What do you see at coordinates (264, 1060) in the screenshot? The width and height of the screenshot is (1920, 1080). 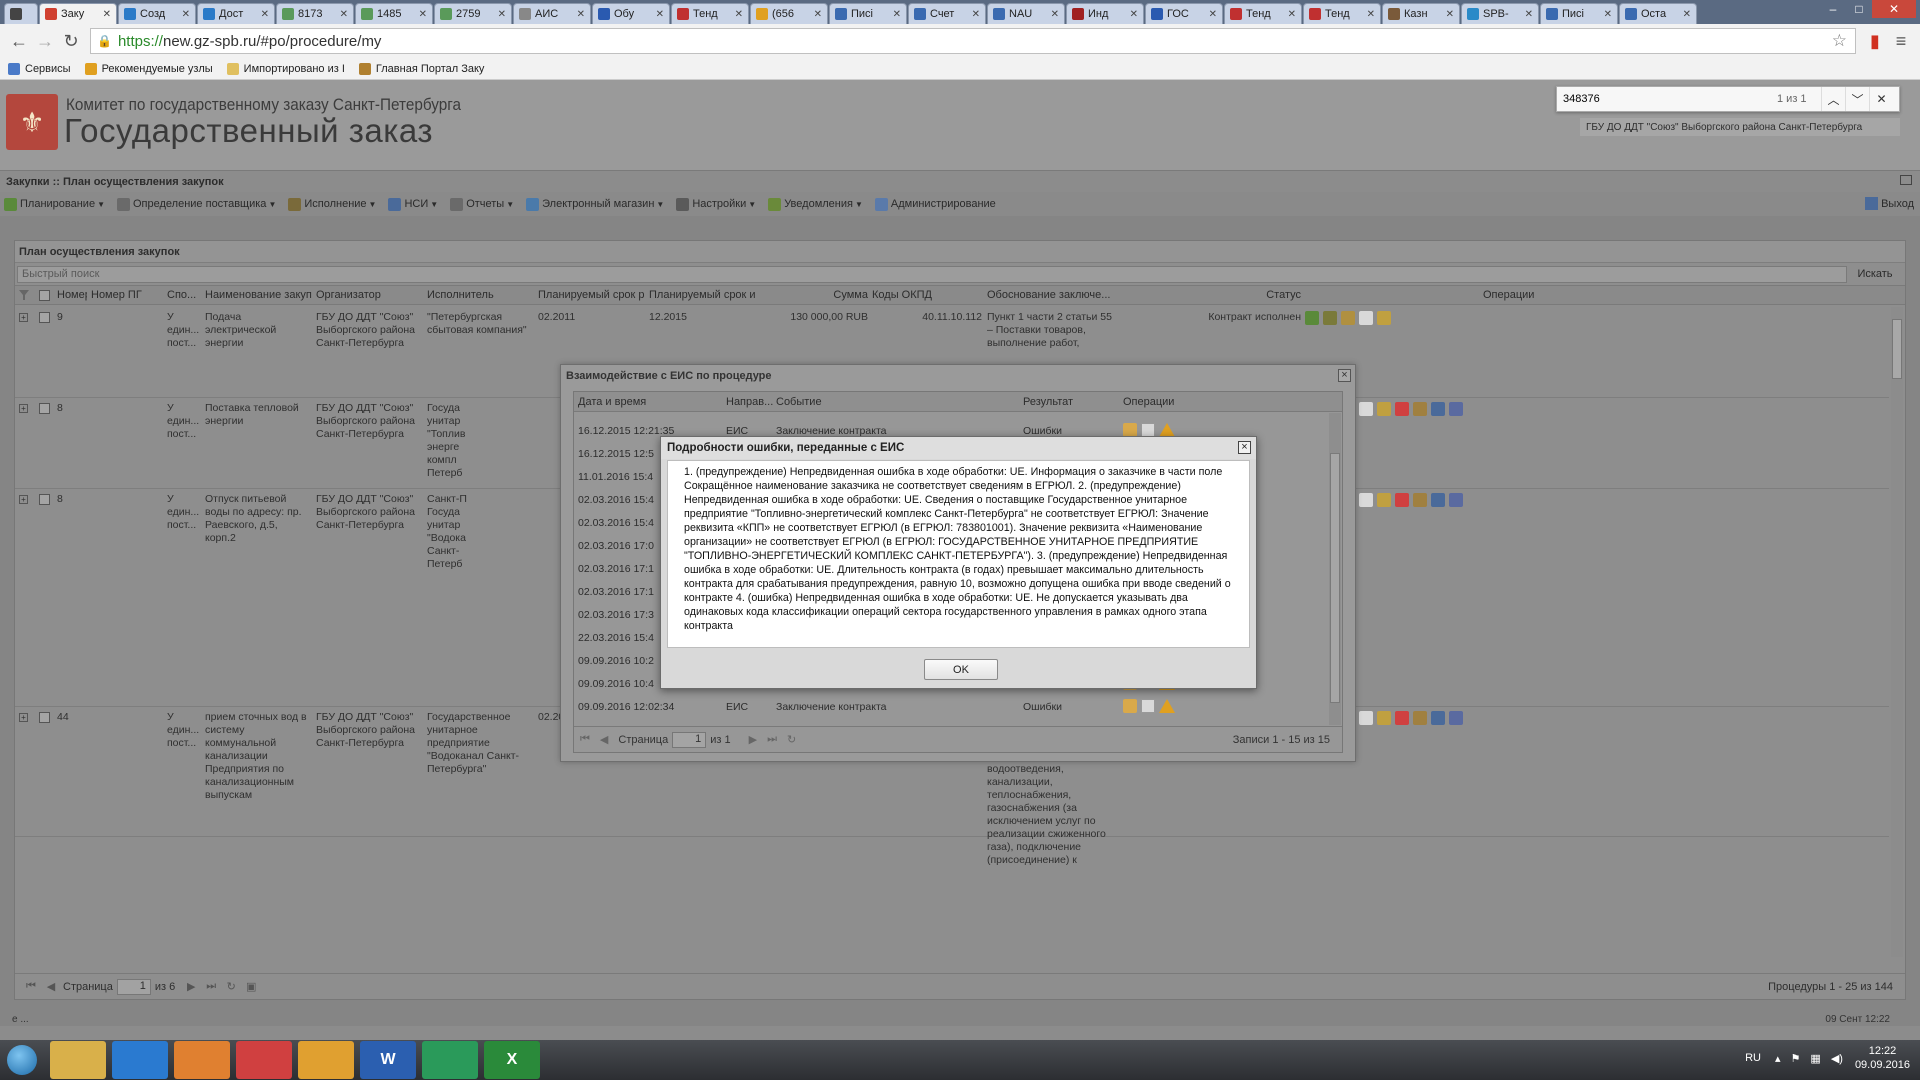 I see `chrome-icon` at bounding box center [264, 1060].